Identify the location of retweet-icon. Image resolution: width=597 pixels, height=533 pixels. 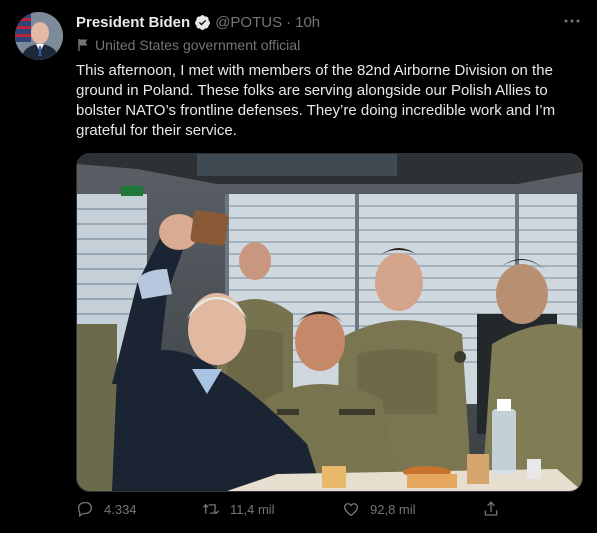
(211, 509).